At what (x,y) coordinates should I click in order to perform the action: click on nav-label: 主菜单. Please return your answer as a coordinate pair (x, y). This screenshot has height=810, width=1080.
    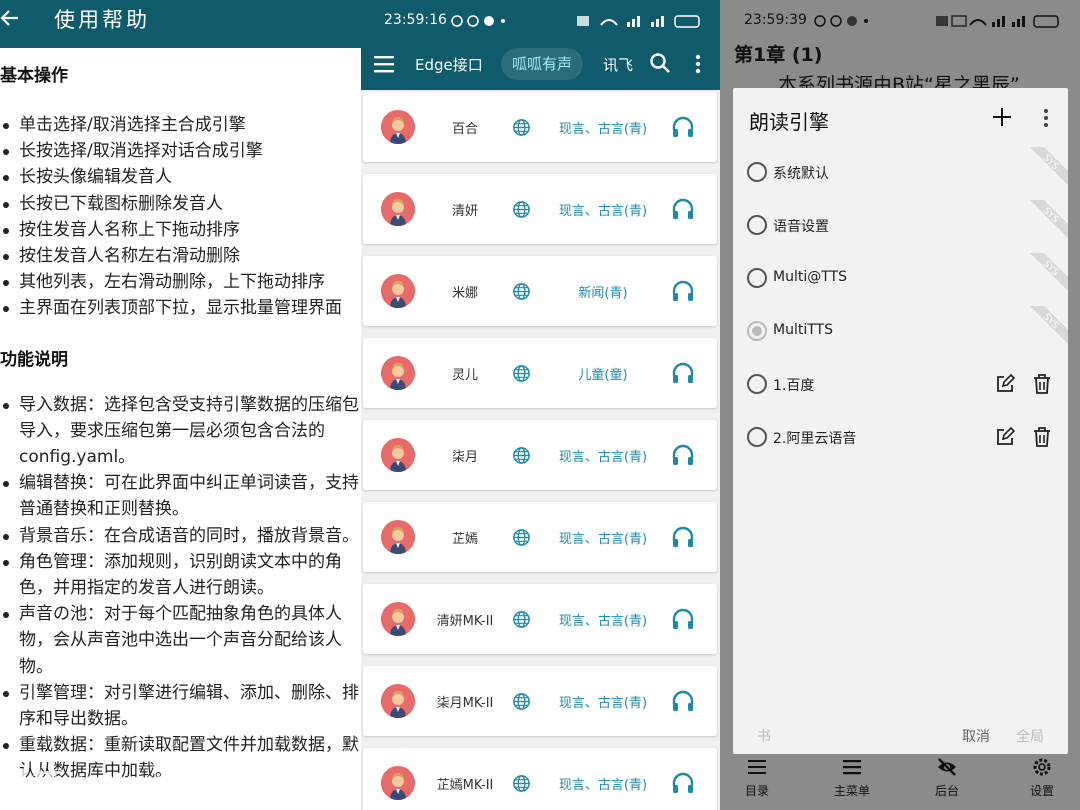
    Looking at the image, I should click on (851, 791).